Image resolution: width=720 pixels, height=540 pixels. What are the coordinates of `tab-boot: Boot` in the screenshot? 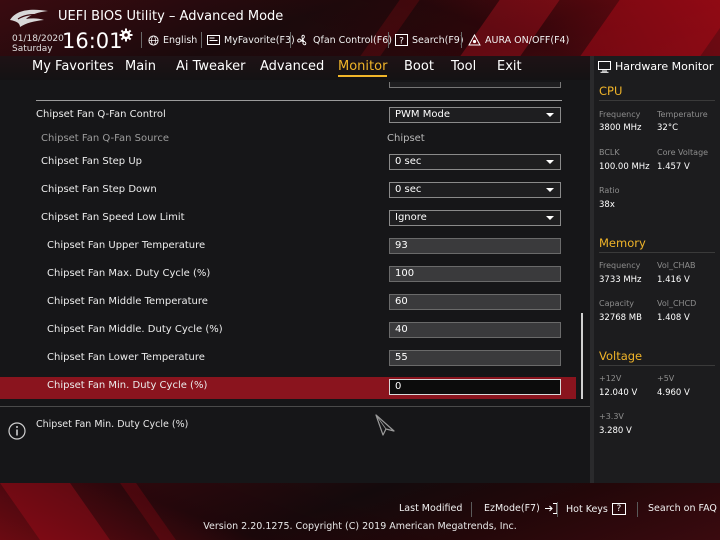 It's located at (419, 66).